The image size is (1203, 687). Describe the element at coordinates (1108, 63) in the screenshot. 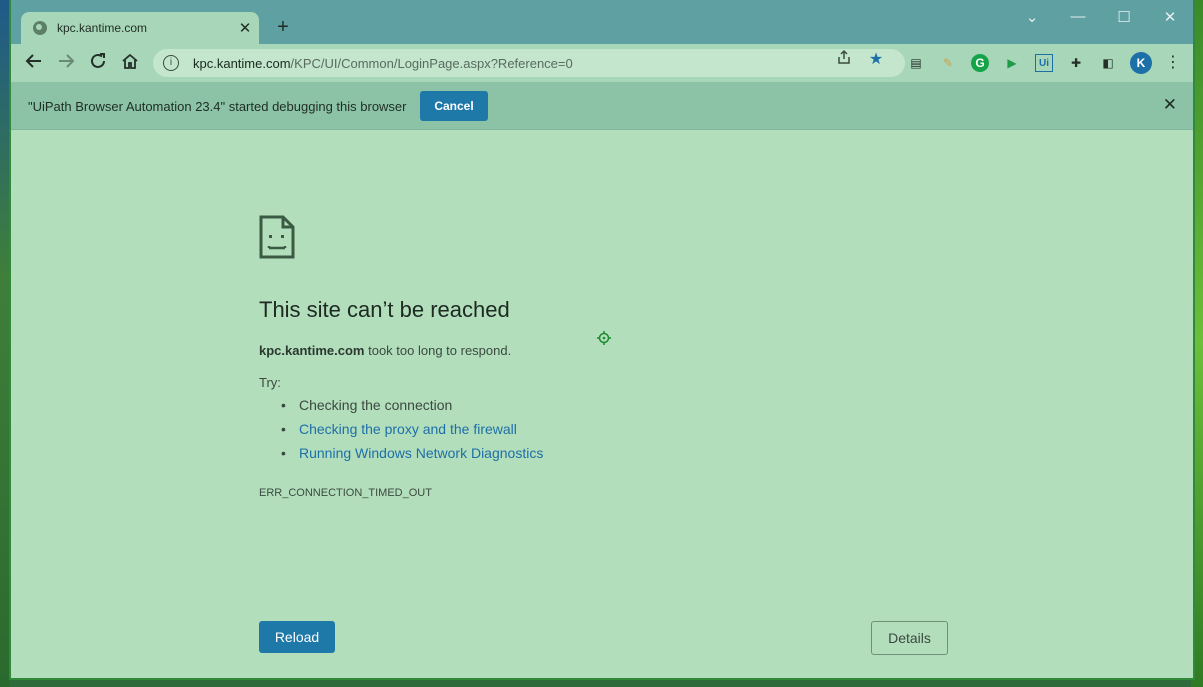

I see `side-panel-icon: ◧` at that location.